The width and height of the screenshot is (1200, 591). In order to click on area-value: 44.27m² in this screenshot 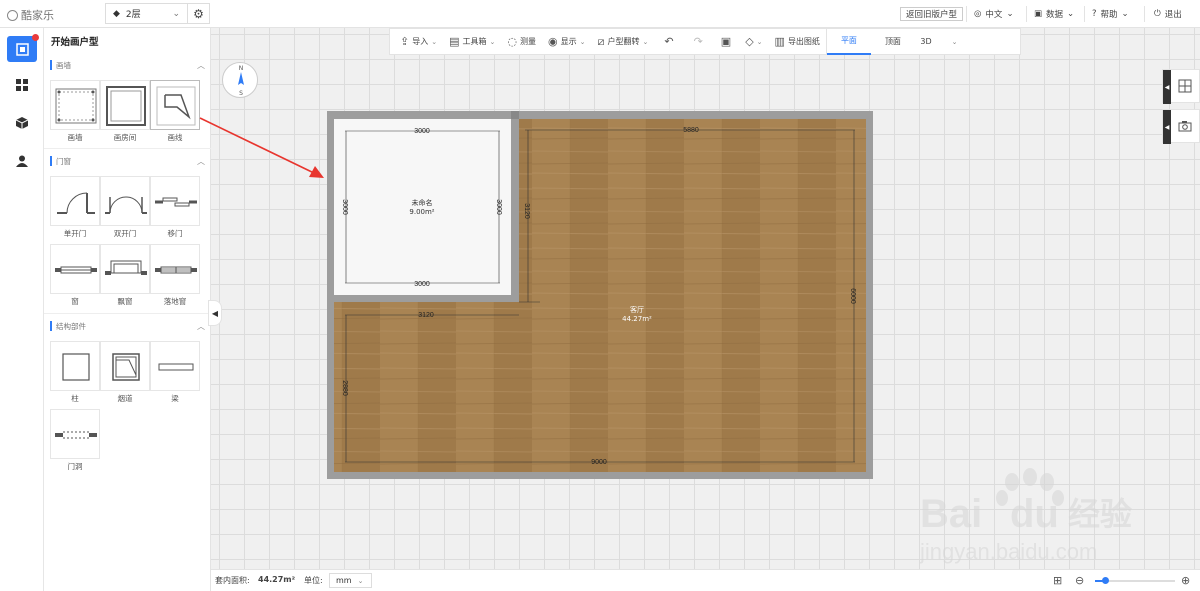, I will do `click(277, 579)`.